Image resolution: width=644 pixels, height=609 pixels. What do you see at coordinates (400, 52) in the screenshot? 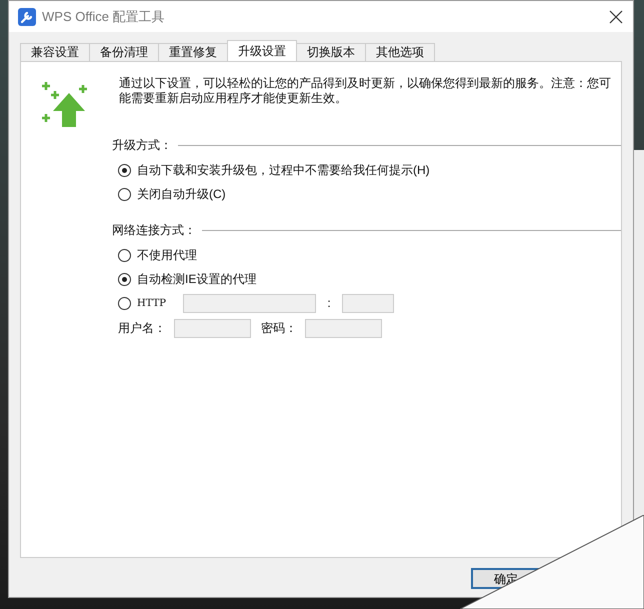
I see `tab: 其他选项` at bounding box center [400, 52].